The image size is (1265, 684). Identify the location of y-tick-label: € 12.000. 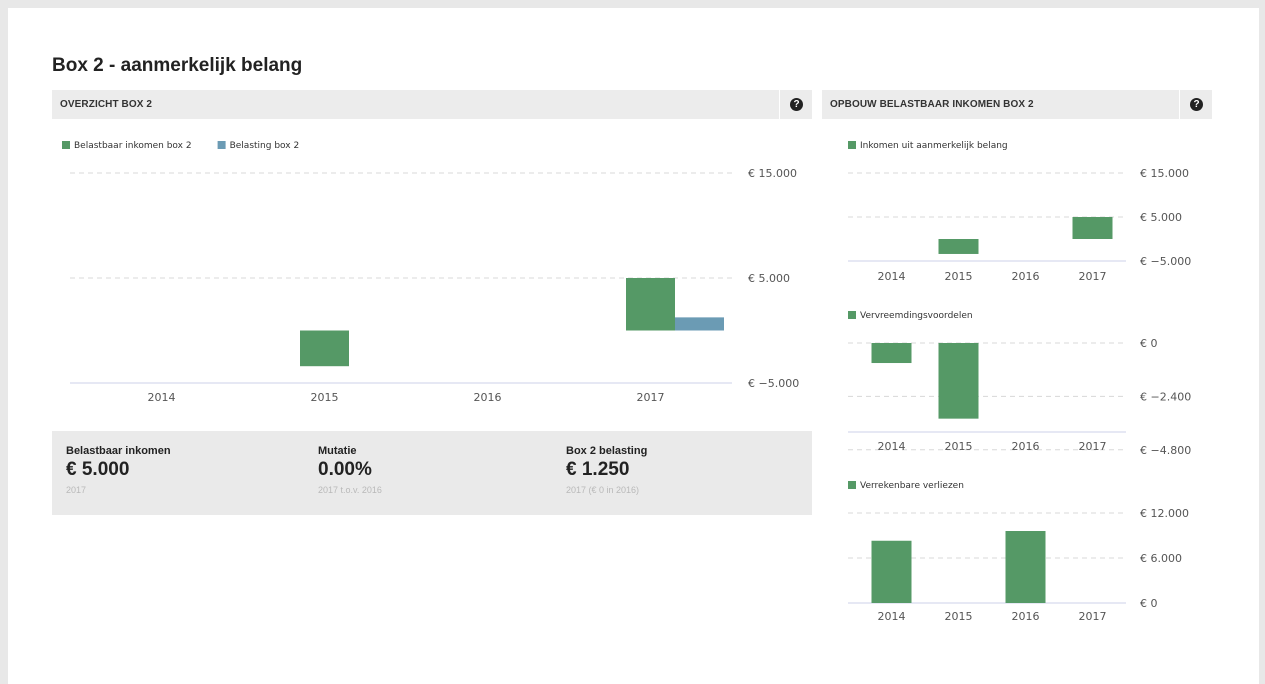
(1164, 513).